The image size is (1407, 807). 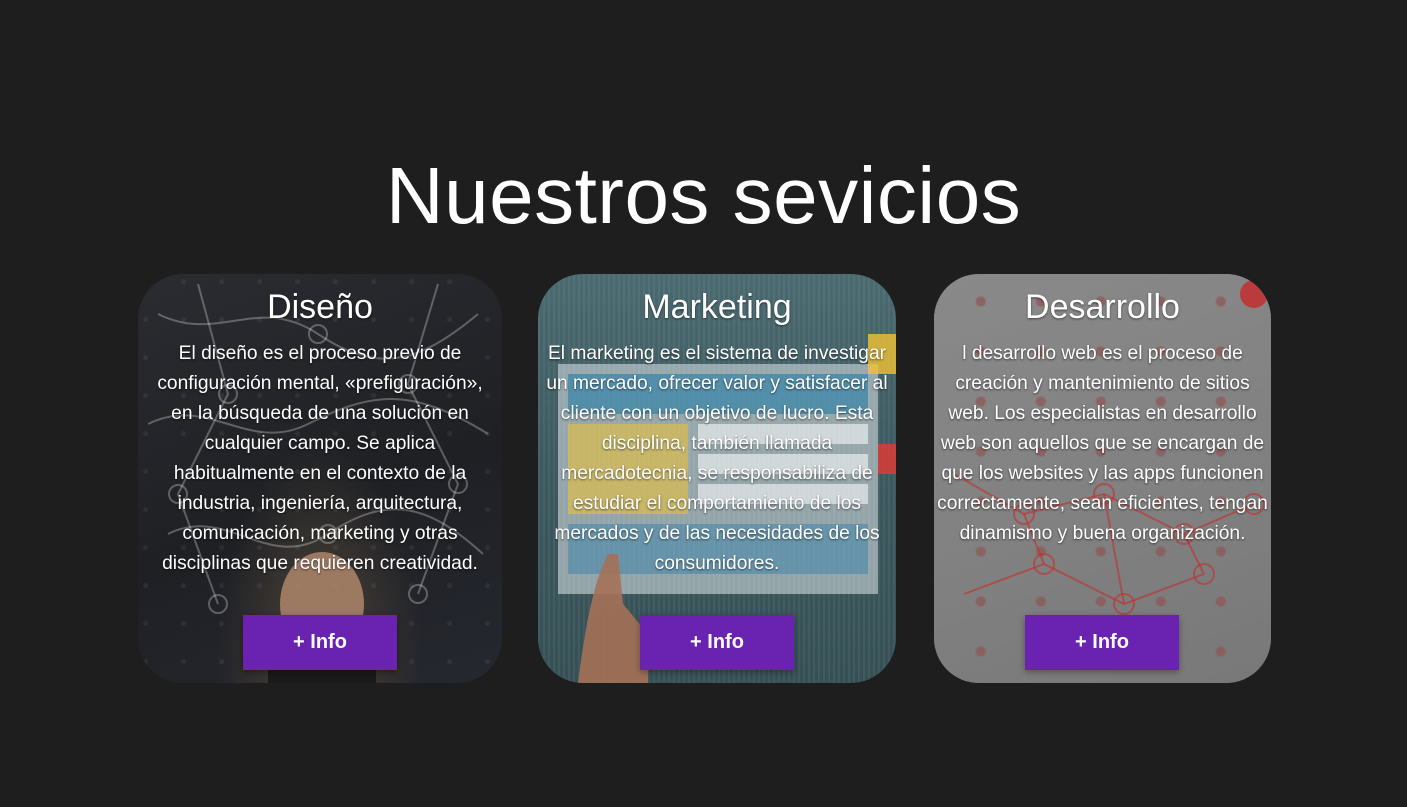 I want to click on section-title: Nuestros sevicios, so click(x=703, y=195).